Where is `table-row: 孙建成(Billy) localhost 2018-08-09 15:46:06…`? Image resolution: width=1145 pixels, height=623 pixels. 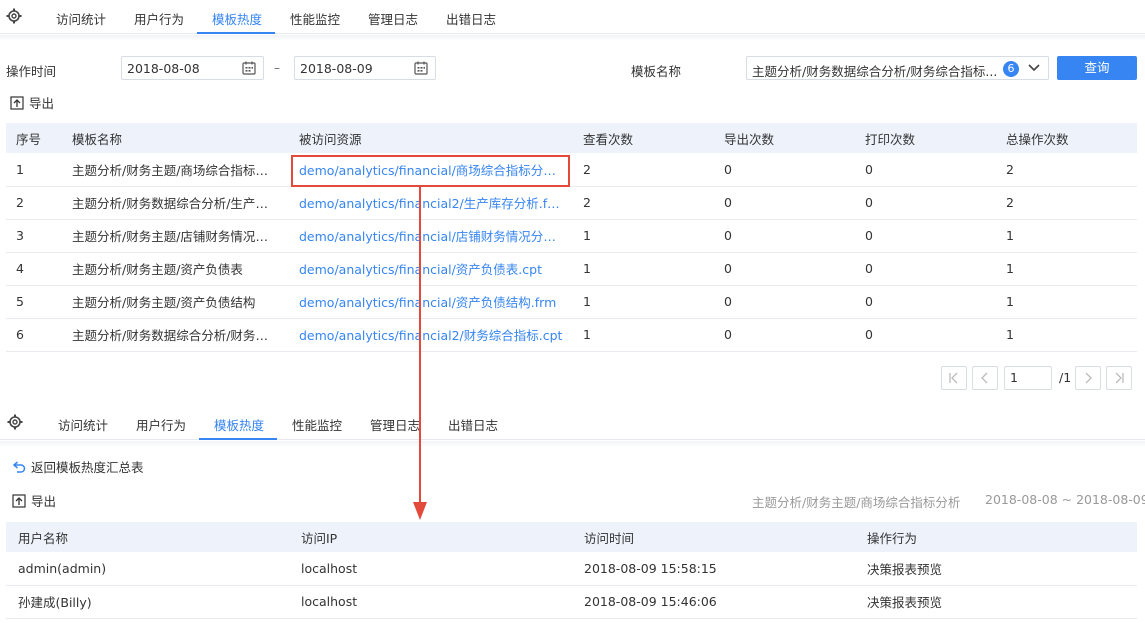
table-row: 孙建成(Billy) localhost 2018-08-09 15:46:06… is located at coordinates (571, 602).